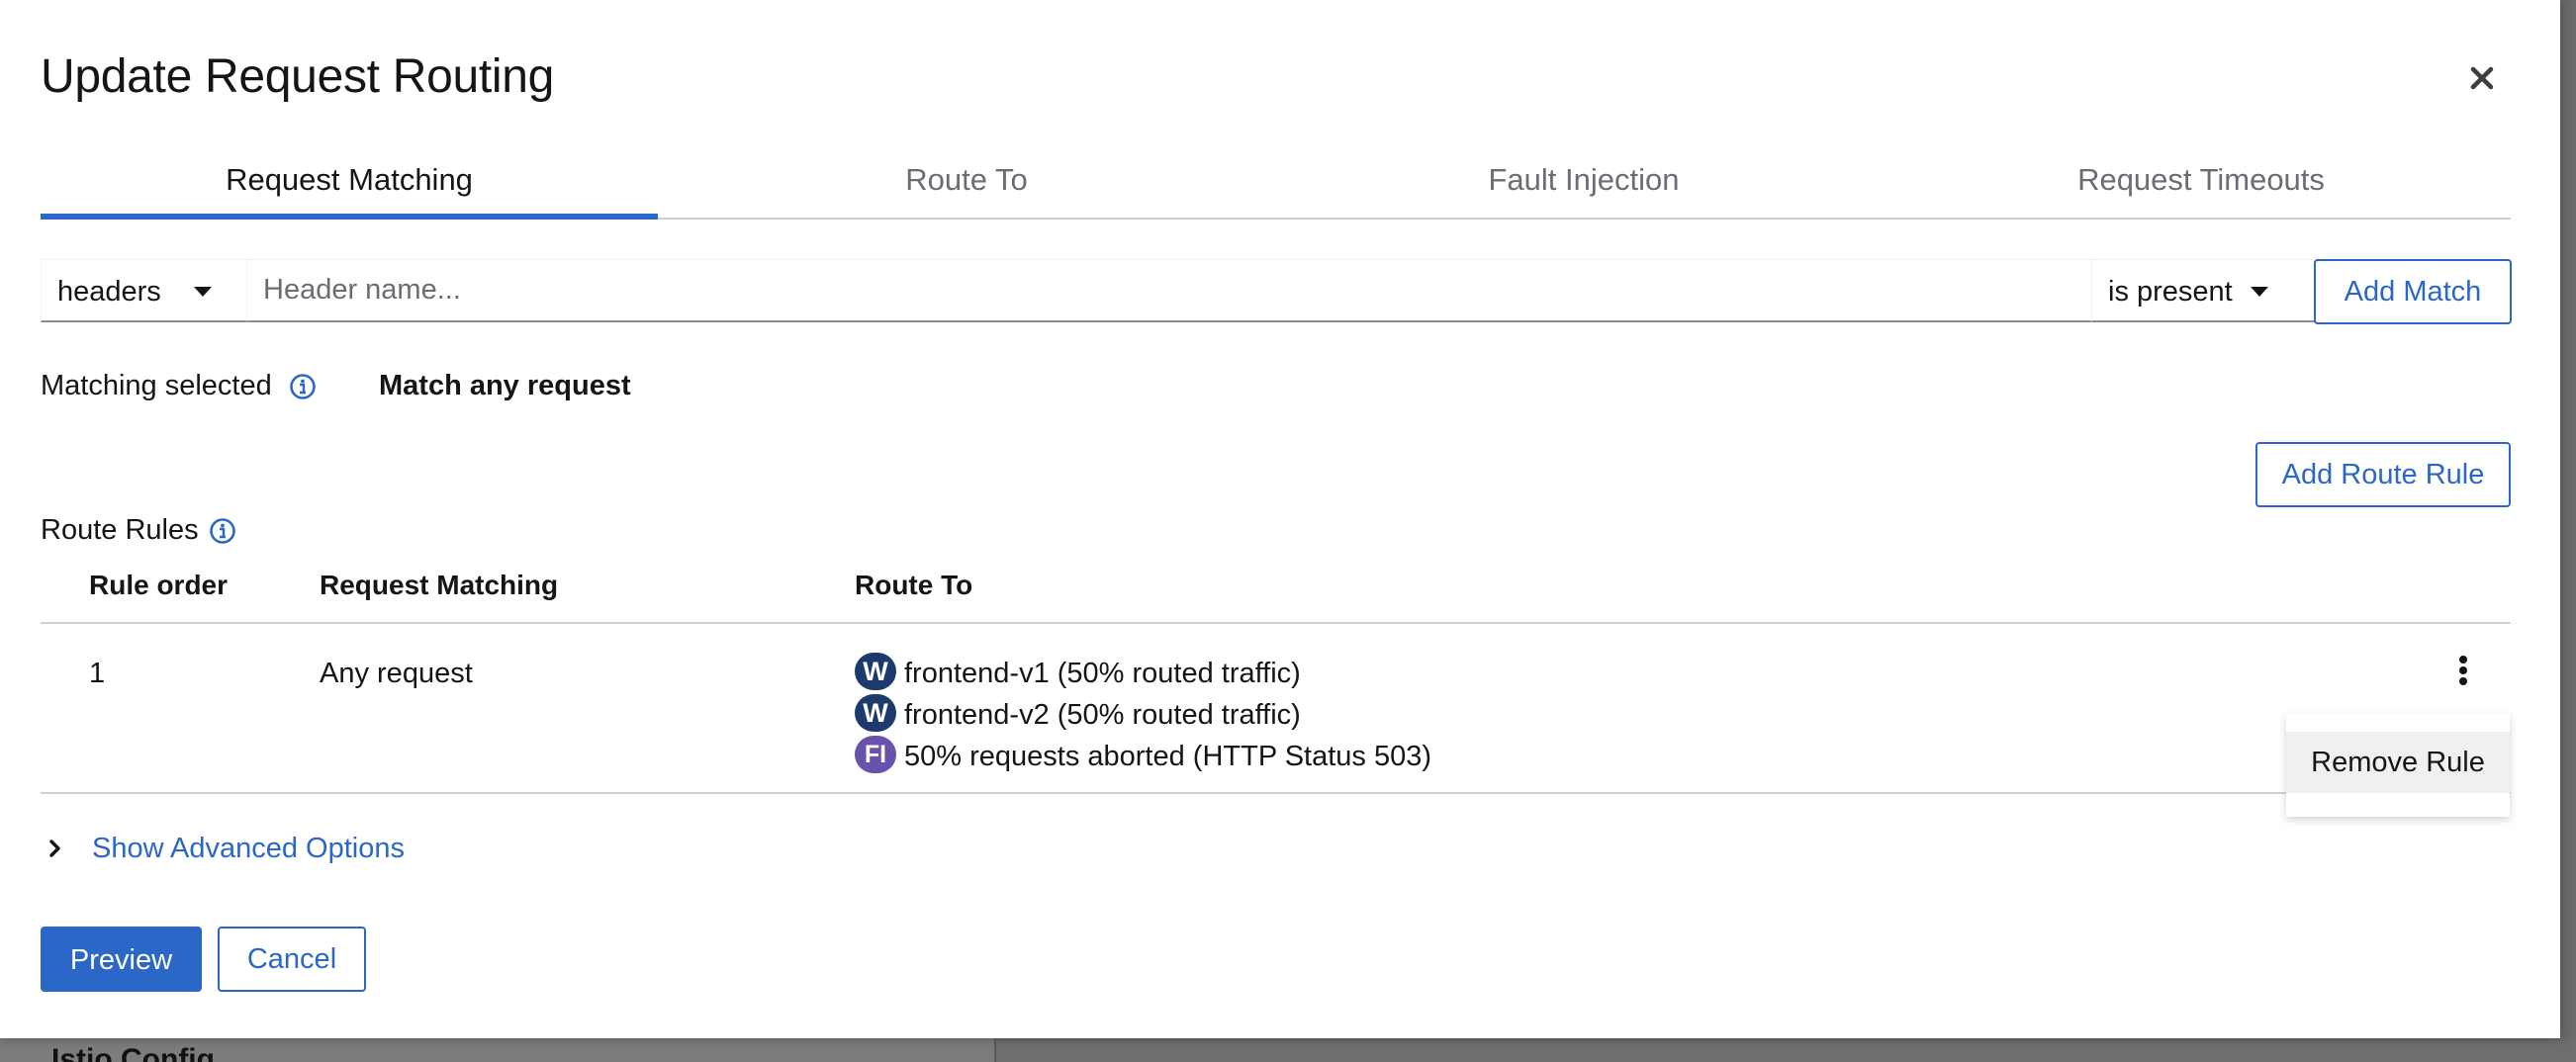  I want to click on row-actions-menu: Remove Rule, so click(2398, 765).